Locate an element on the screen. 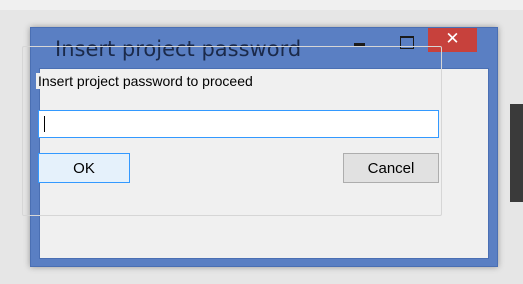 The width and height of the screenshot is (523, 284). groupbox-label: Insert project password to proceed is located at coordinates (145, 81).